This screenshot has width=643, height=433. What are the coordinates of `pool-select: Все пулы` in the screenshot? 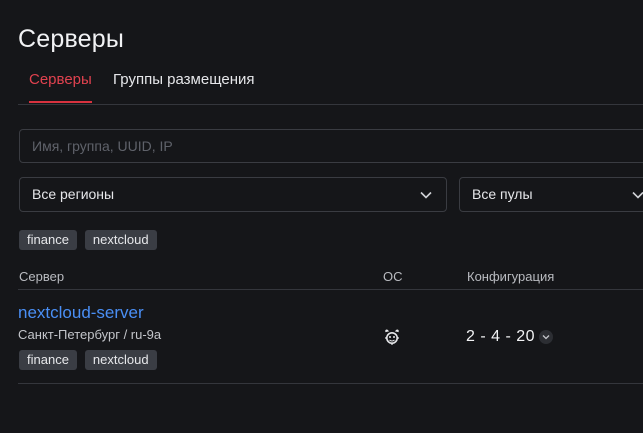 It's located at (551, 194).